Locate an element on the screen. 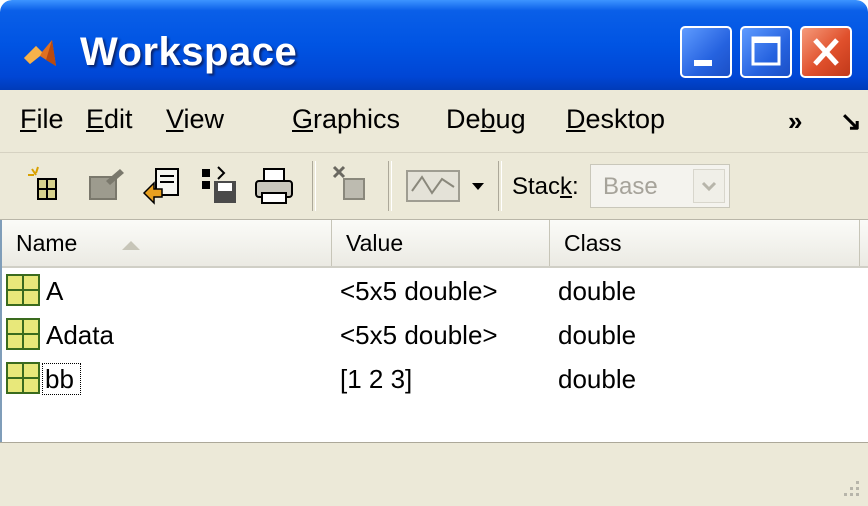 This screenshot has height=506, width=868. focused-variable-name: bb is located at coordinates (61, 379).